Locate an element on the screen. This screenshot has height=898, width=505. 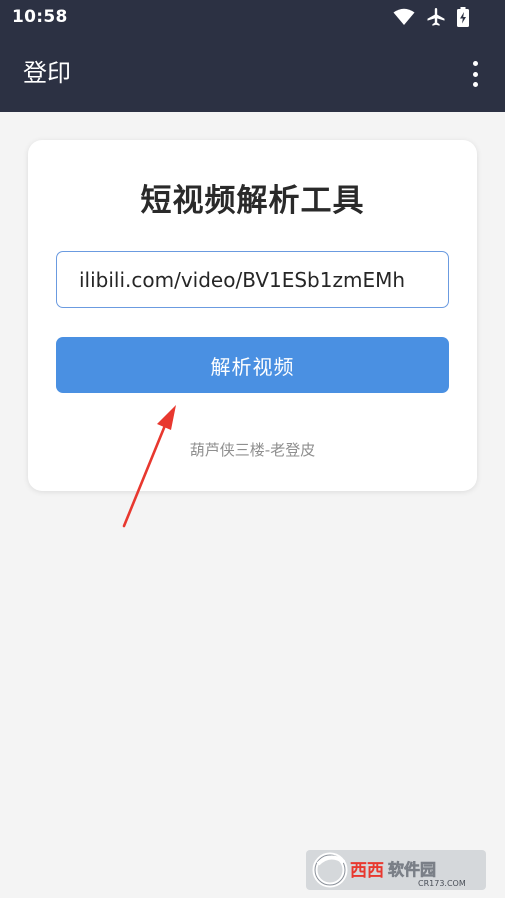
app-title: 登印 is located at coordinates (47, 73).